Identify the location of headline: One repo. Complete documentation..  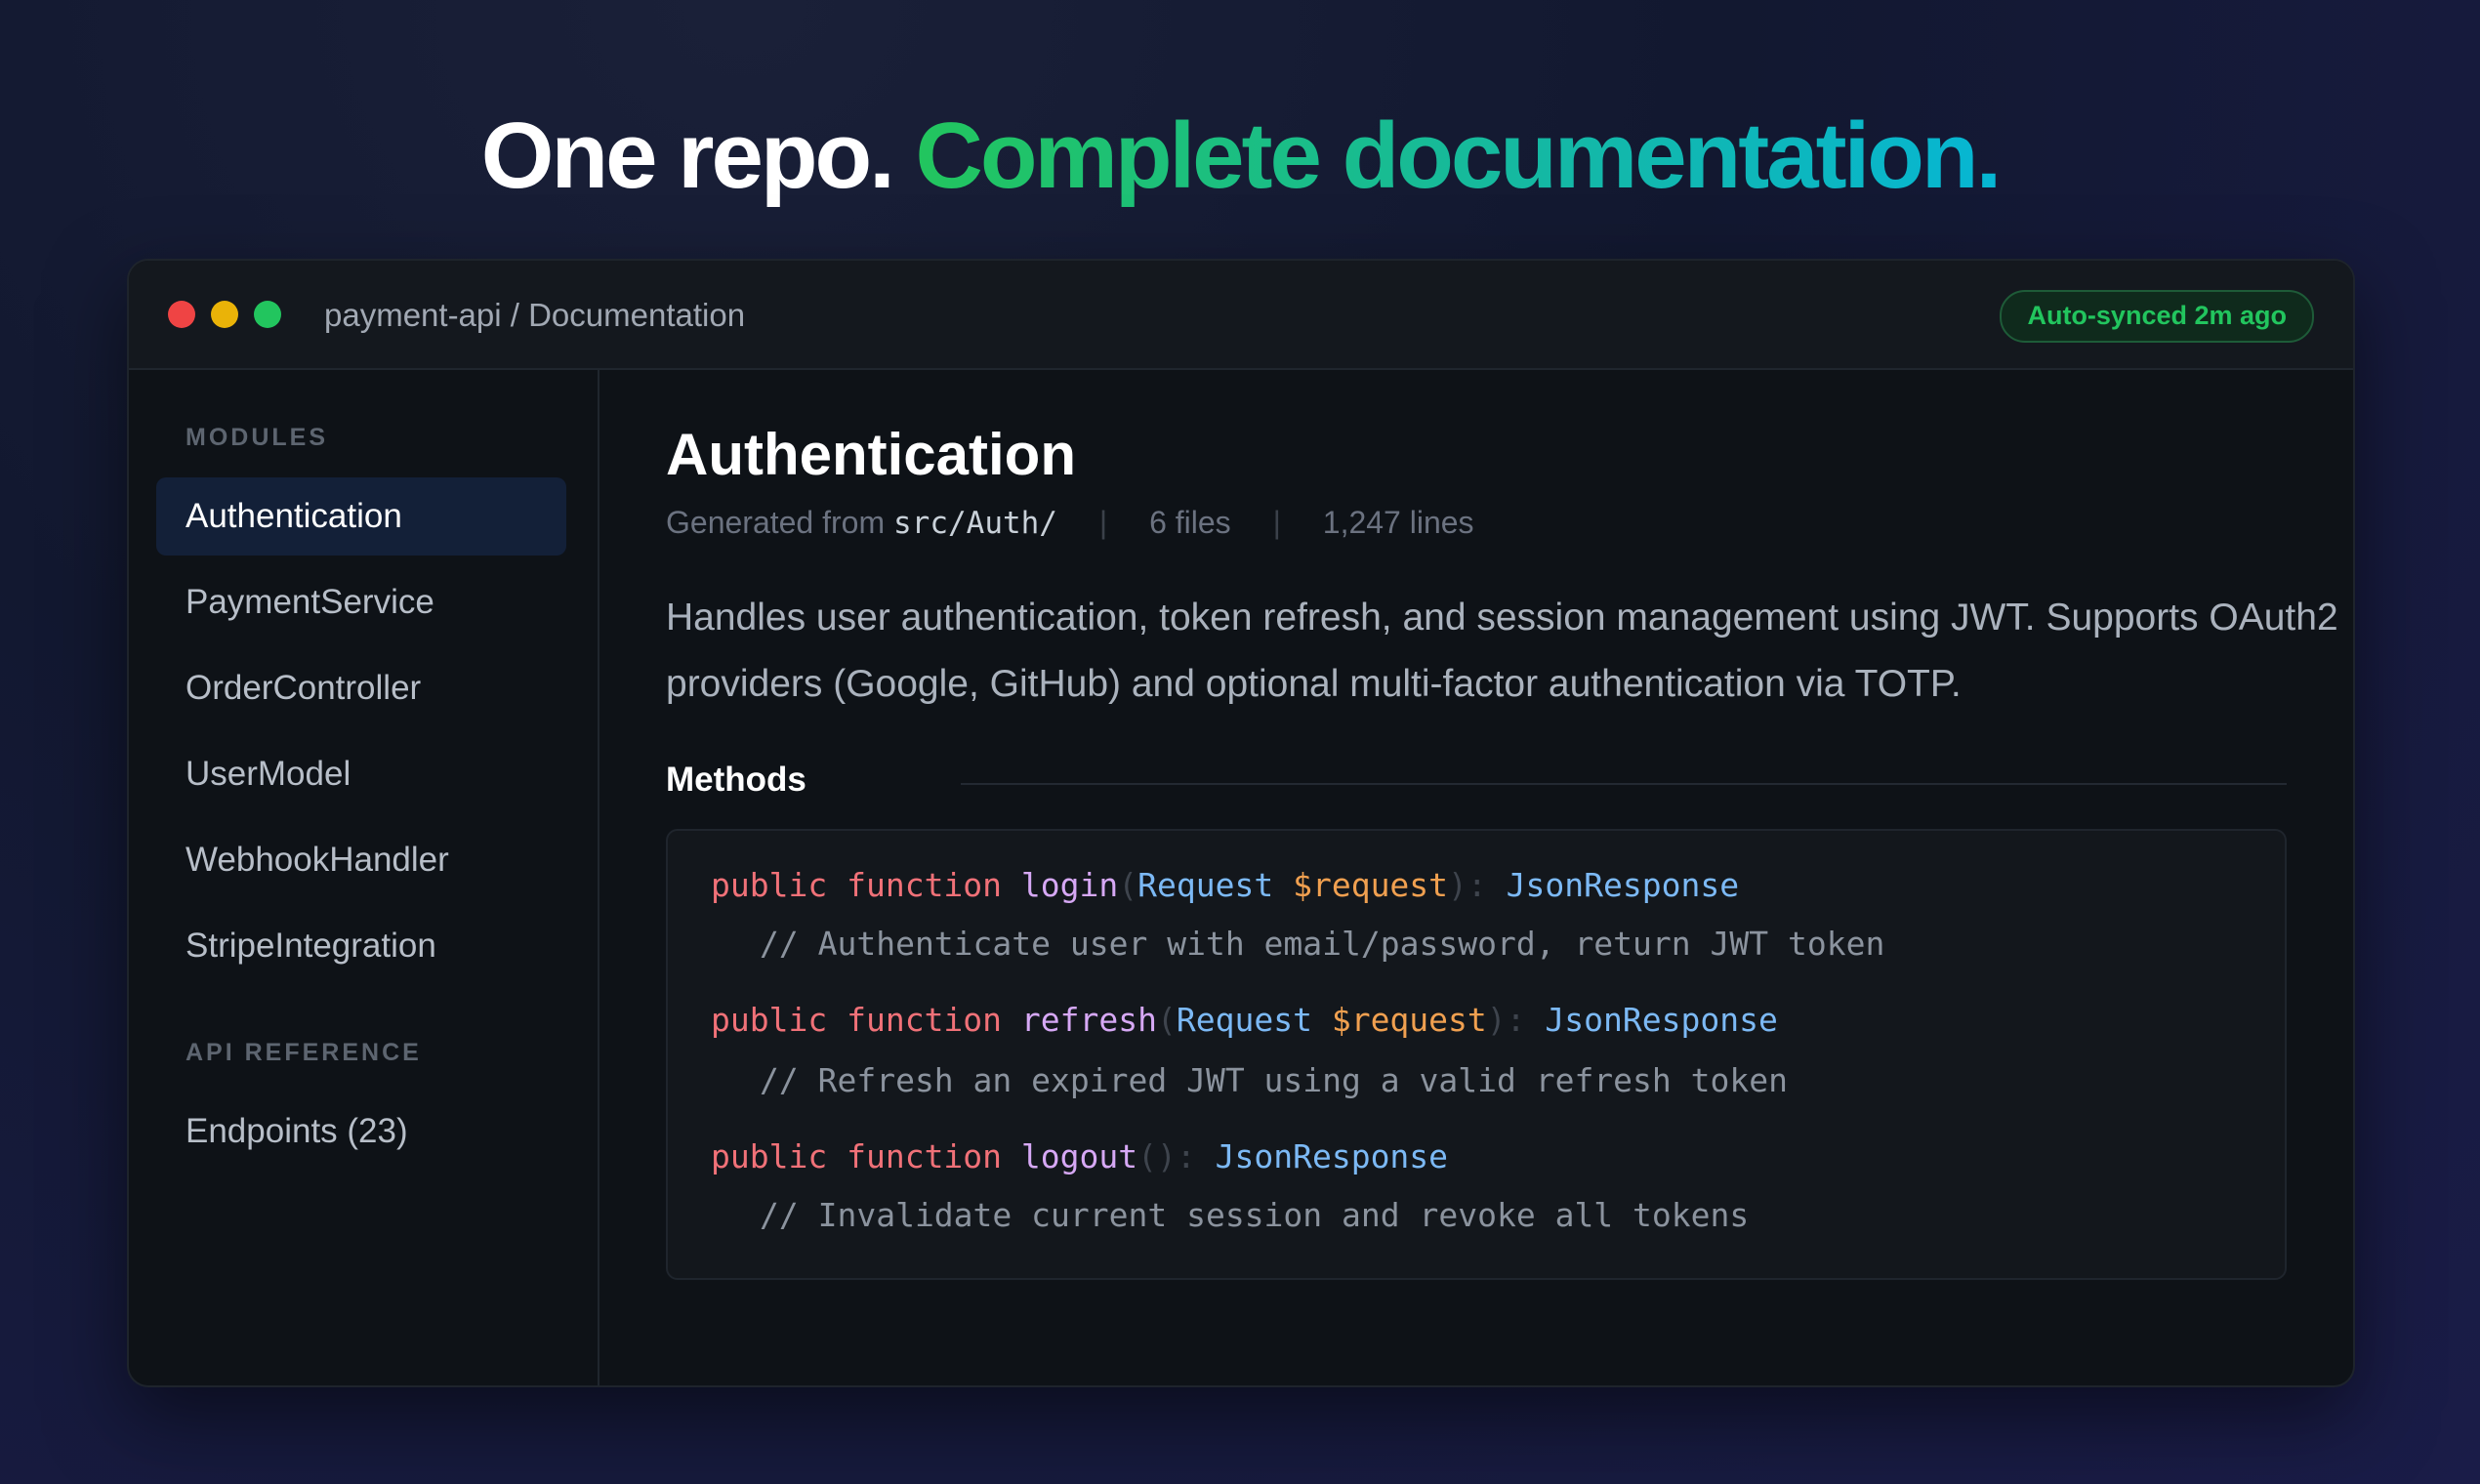
(1240, 157).